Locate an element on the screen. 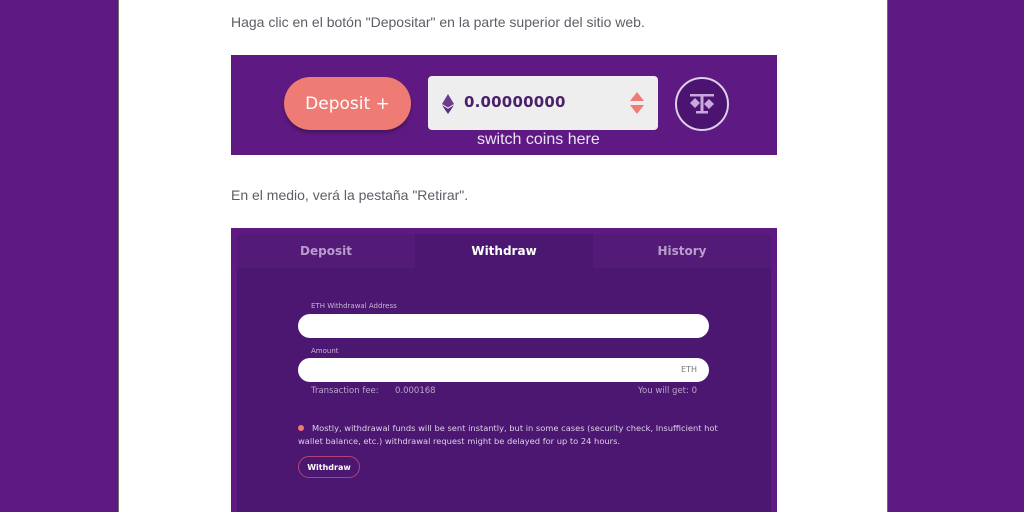  deposit-button: Deposit + is located at coordinates (347, 103).